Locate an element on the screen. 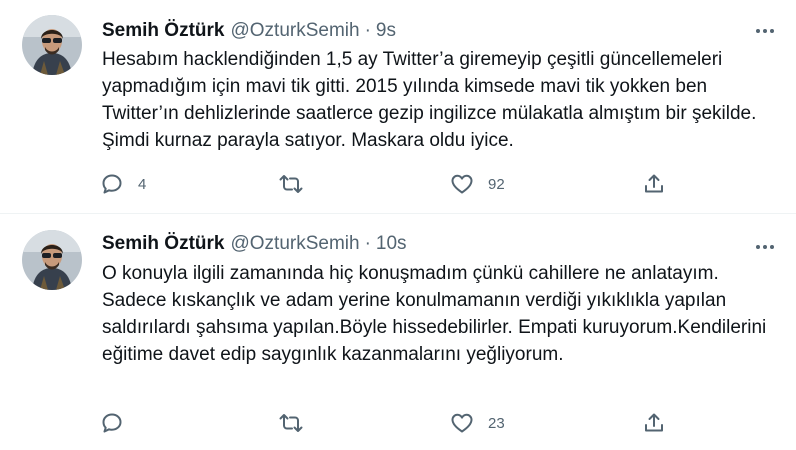  reply-button: 4 is located at coordinates (123, 184).